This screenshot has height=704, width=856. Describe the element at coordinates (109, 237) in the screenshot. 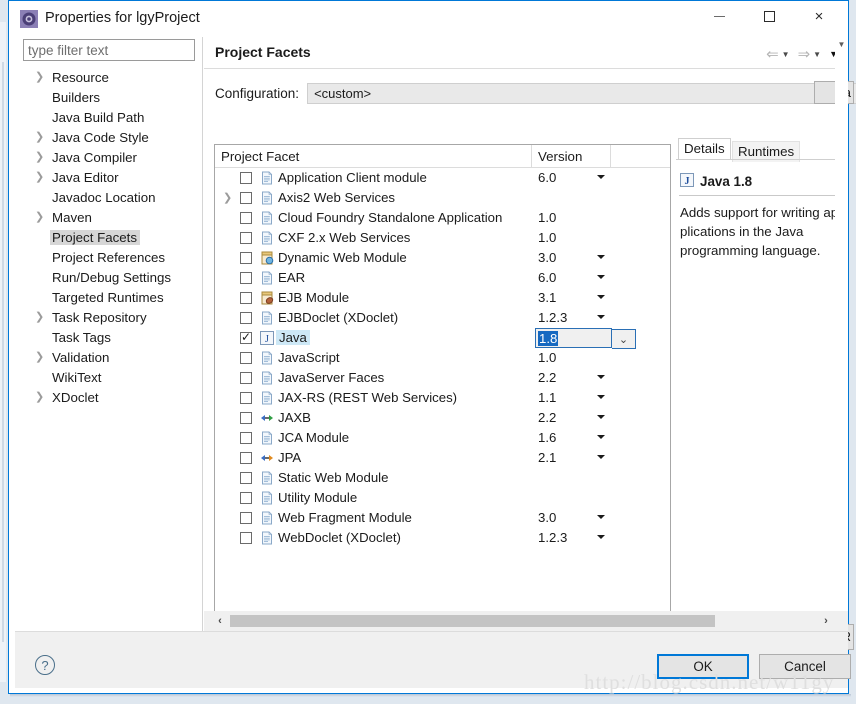

I see `sidebar-item-project-facets: Project Facets` at that location.